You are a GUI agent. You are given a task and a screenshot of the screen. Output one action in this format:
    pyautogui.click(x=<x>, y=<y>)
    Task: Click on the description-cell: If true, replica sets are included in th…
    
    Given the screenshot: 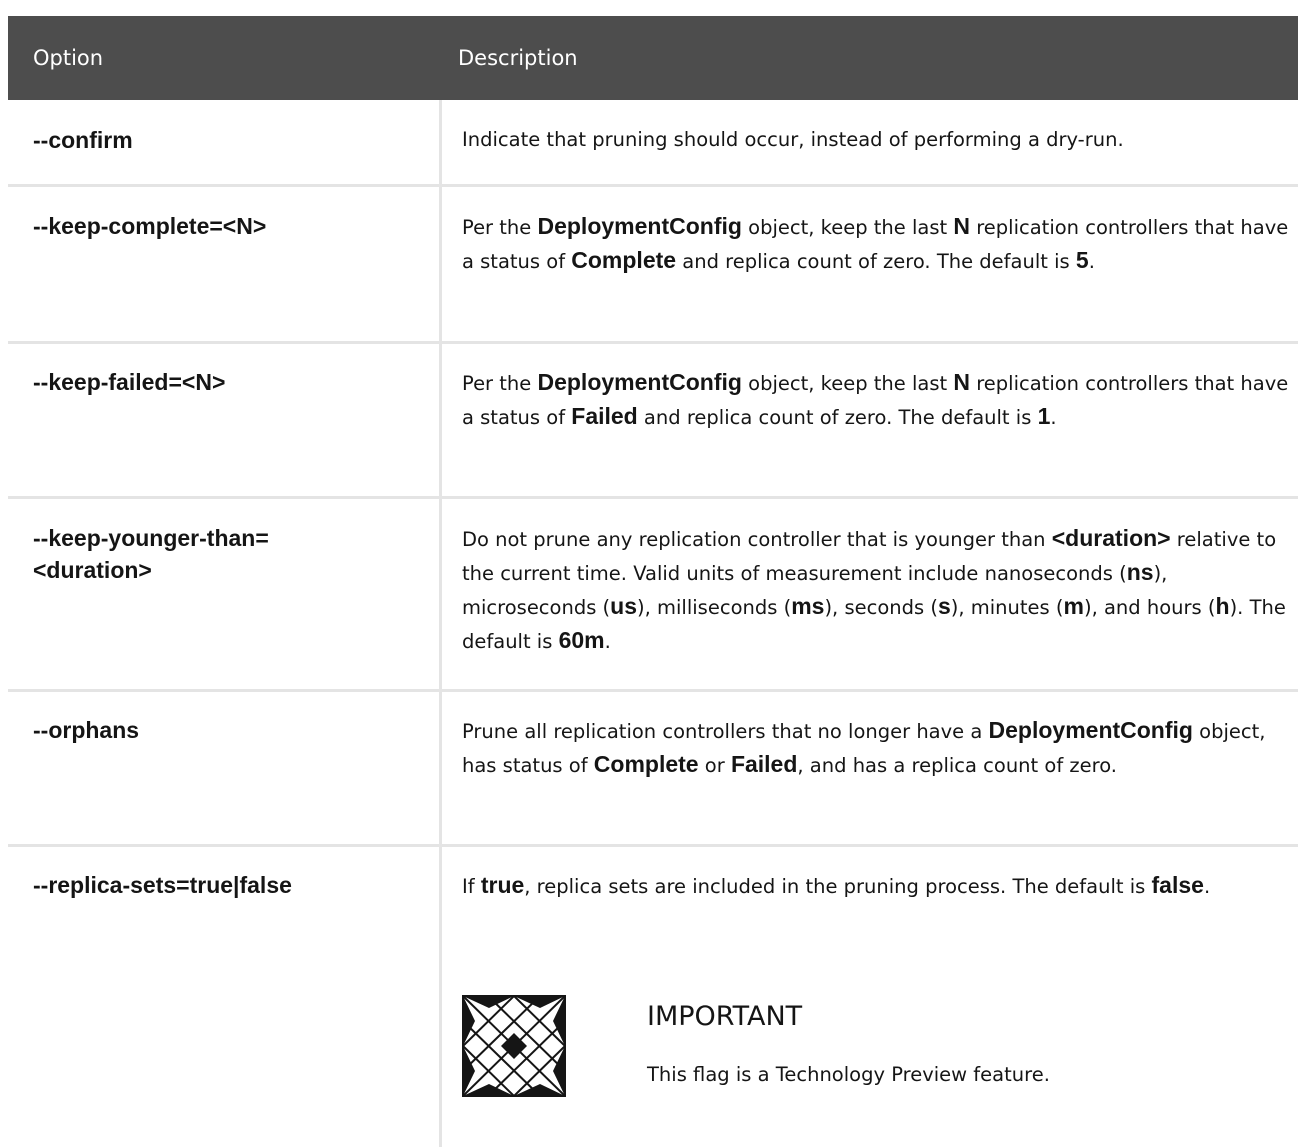 What is the action you would take?
    pyautogui.click(x=880, y=886)
    